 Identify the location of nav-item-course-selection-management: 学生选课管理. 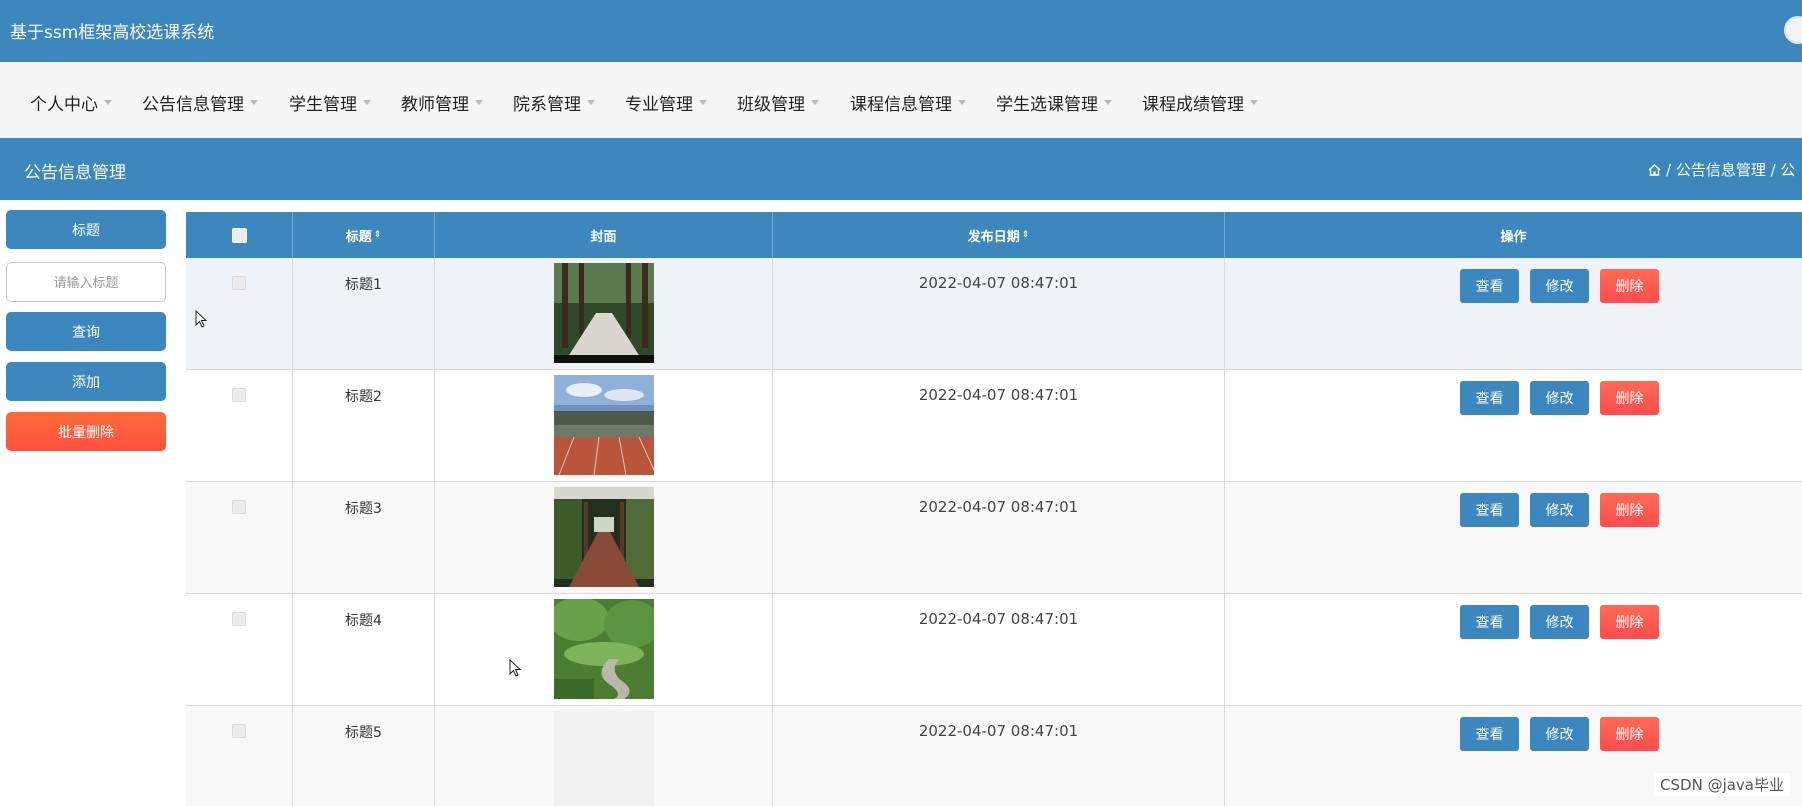
(1054, 102).